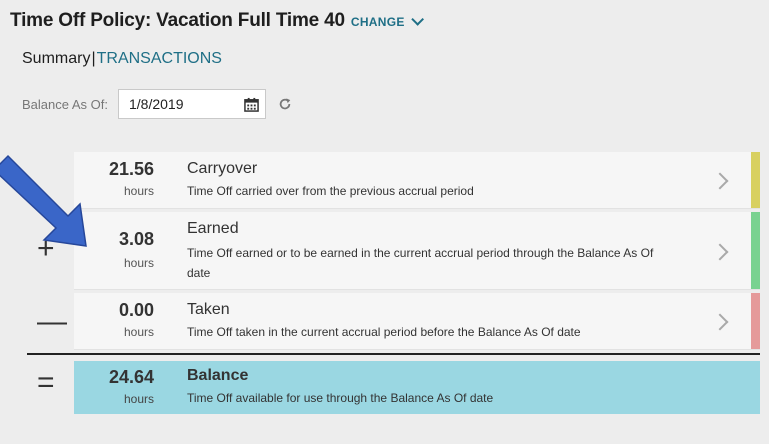  Describe the element at coordinates (136, 310) in the screenshot. I see `taken-value: 0.00` at that location.